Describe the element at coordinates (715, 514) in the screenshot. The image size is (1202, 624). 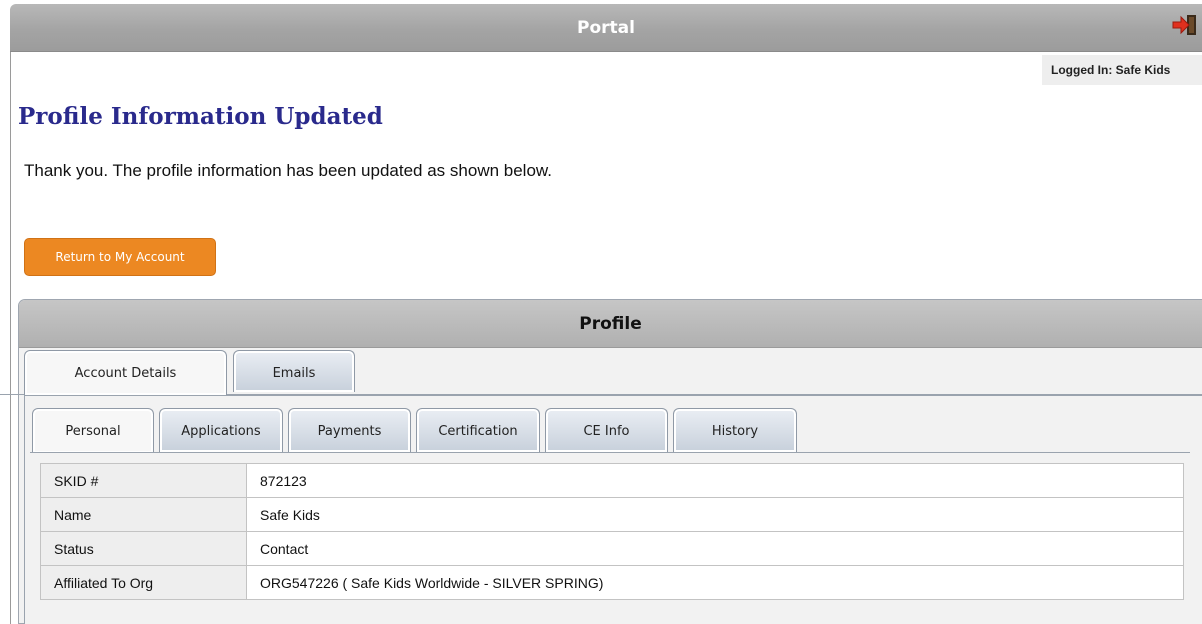
I see `field-value: Safe Kids` at that location.